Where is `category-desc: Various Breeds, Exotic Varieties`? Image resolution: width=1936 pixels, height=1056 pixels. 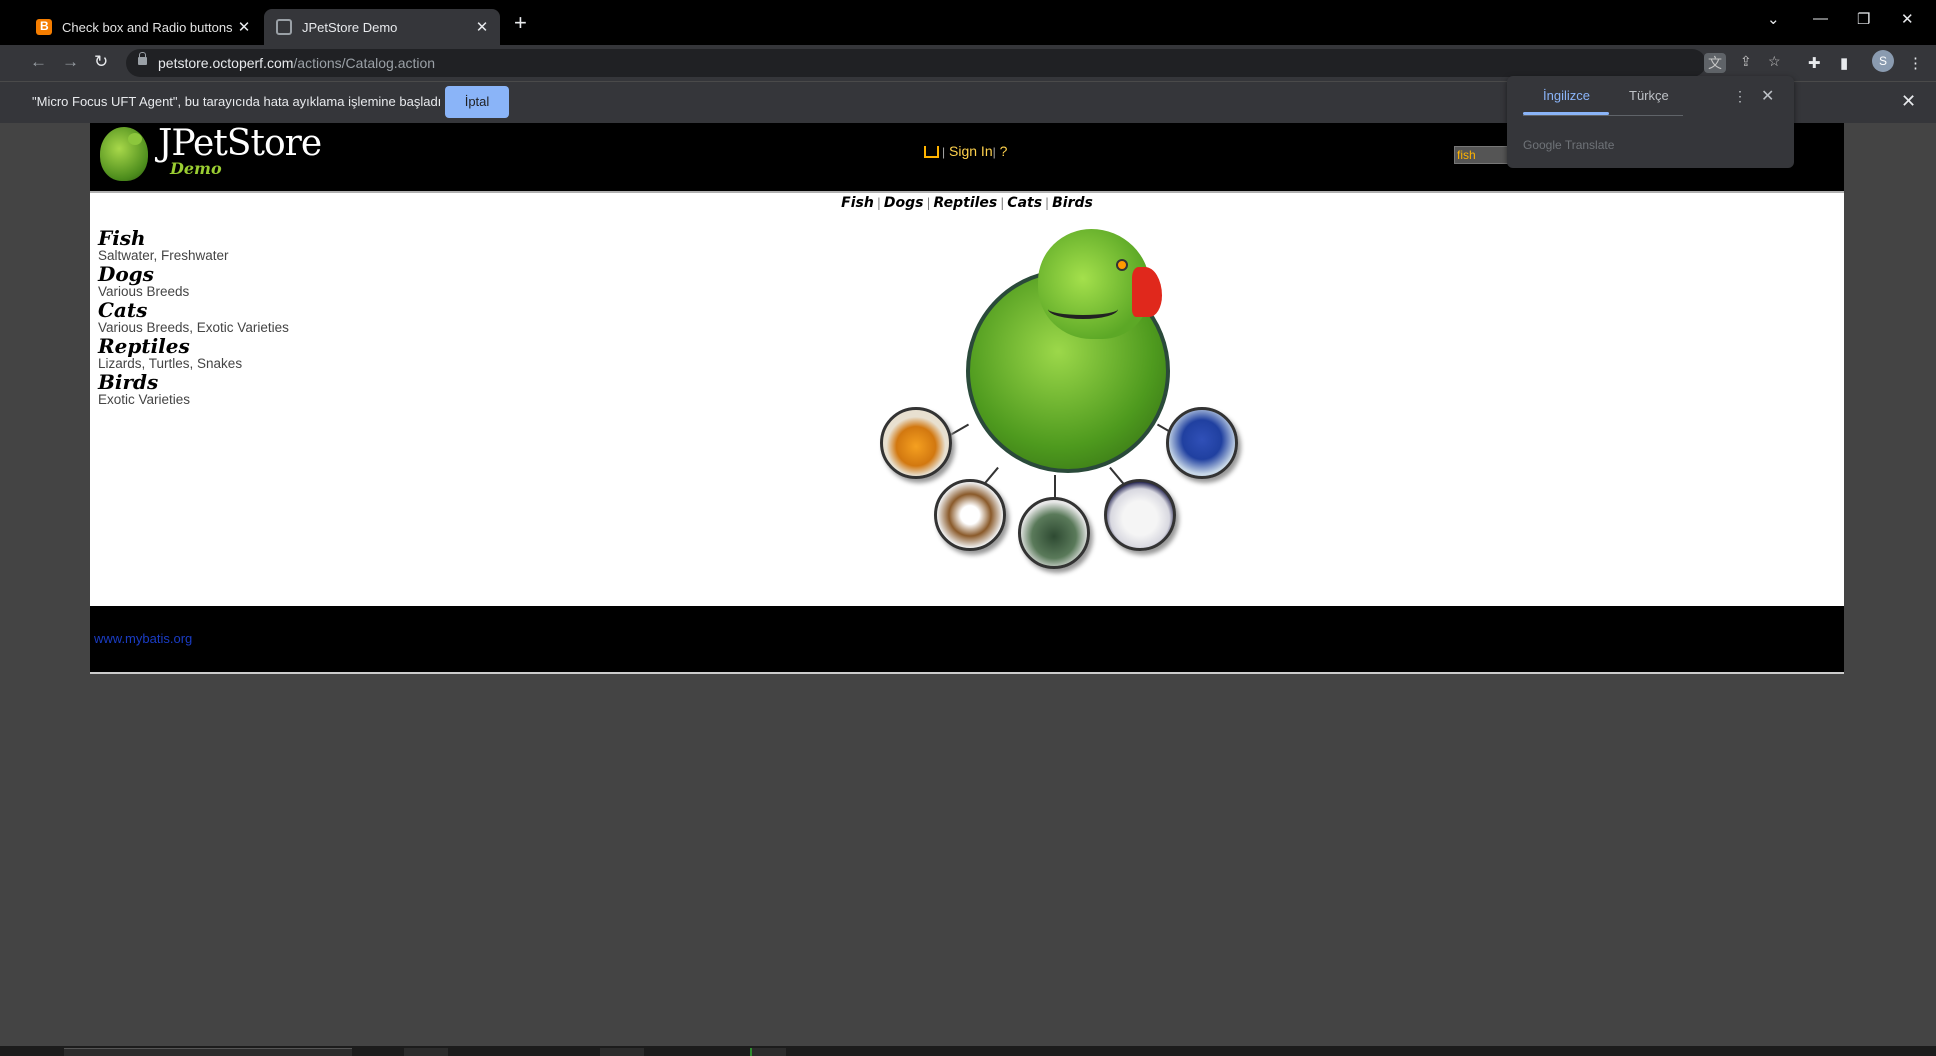 category-desc: Various Breeds, Exotic Varieties is located at coordinates (193, 327).